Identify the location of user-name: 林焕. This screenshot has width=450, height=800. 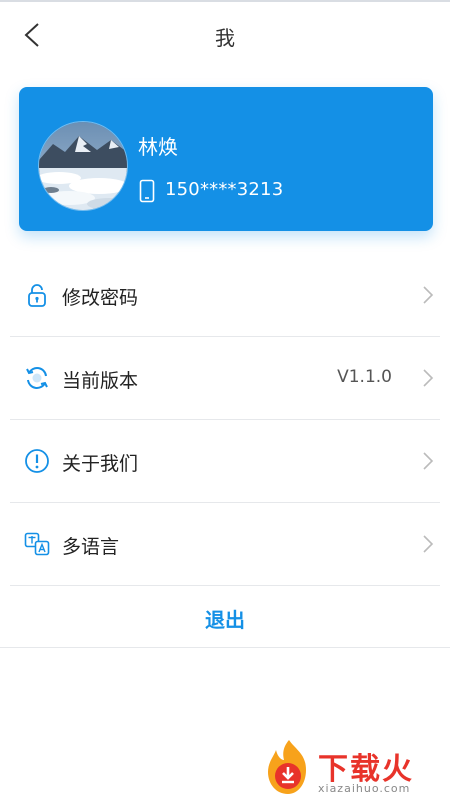
(158, 147).